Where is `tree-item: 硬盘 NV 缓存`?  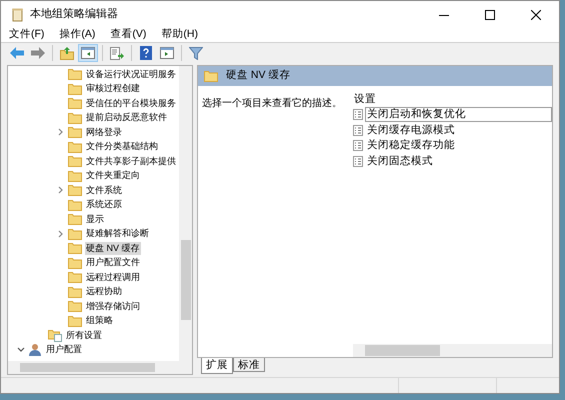
tree-item: 硬盘 NV 缓存 is located at coordinates (113, 248).